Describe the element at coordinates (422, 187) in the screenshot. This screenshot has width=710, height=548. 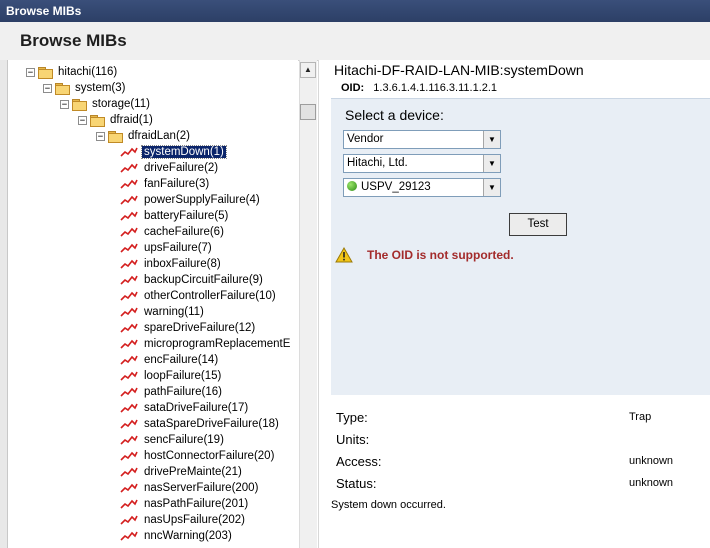
I see `device-select: USPV_29123 ▼` at that location.